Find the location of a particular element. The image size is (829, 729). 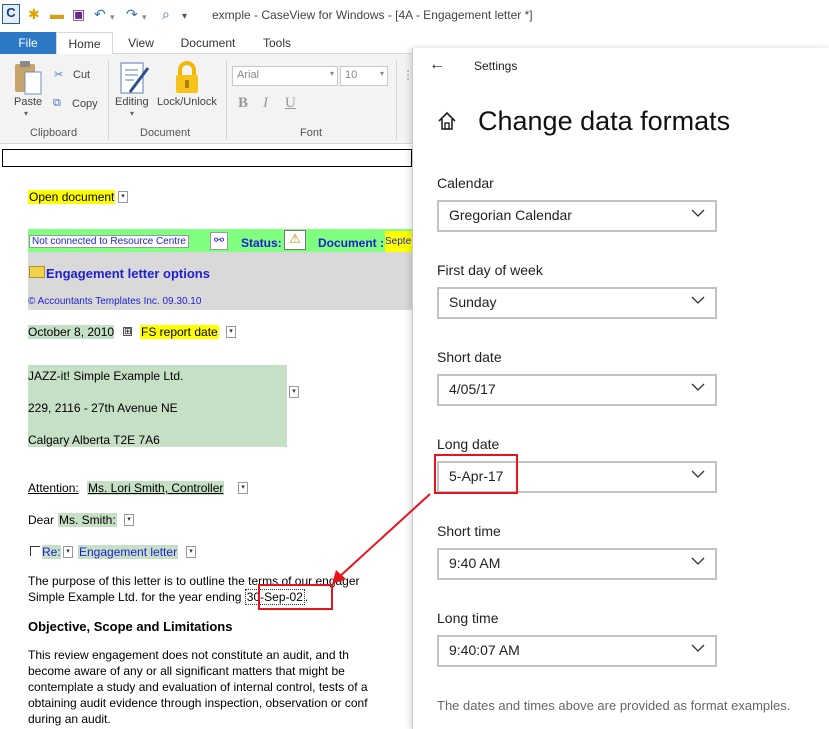

underline-button: U is located at coordinates (290, 103).